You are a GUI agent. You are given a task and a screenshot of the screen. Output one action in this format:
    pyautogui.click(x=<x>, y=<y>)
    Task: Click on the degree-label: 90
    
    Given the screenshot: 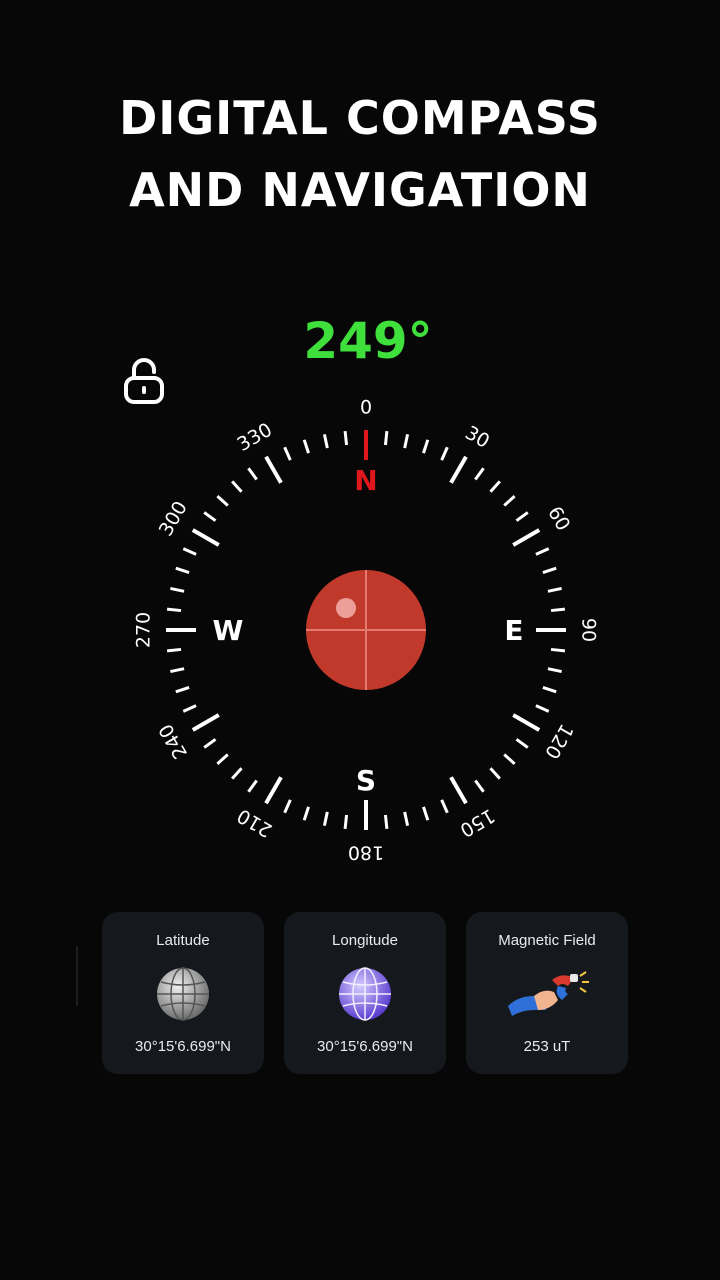 What is the action you would take?
    pyautogui.click(x=589, y=630)
    